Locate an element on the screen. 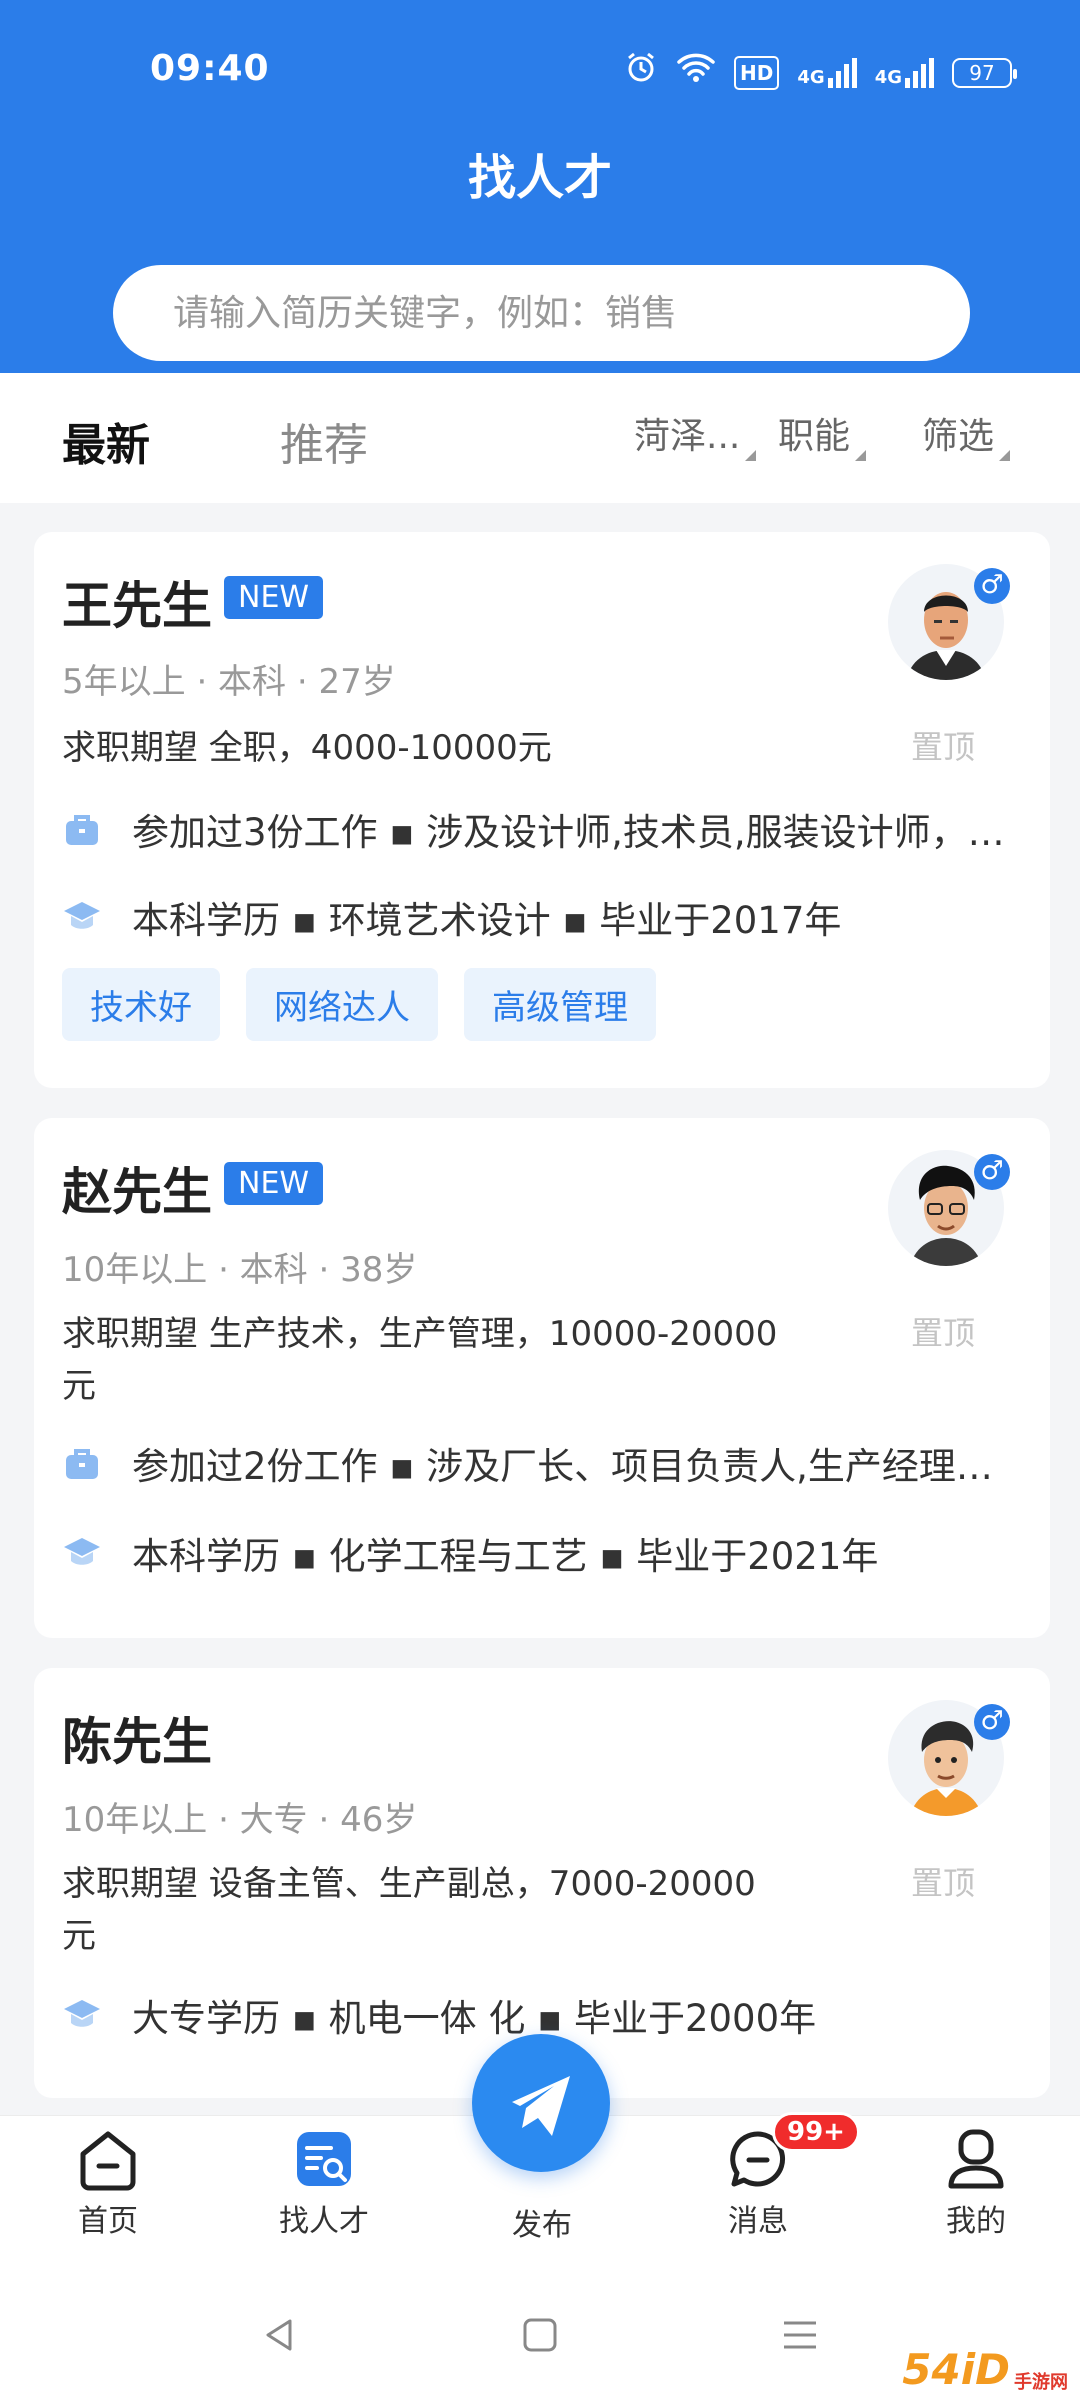  nav-messages-label: 消息 is located at coordinates (758, 2221).